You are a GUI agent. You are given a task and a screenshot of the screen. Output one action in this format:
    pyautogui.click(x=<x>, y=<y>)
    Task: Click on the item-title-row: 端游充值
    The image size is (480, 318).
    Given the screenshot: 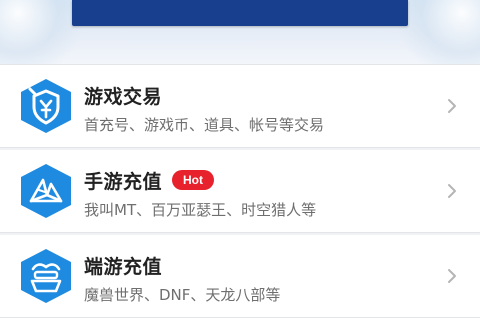 What is the action you would take?
    pyautogui.click(x=123, y=265)
    